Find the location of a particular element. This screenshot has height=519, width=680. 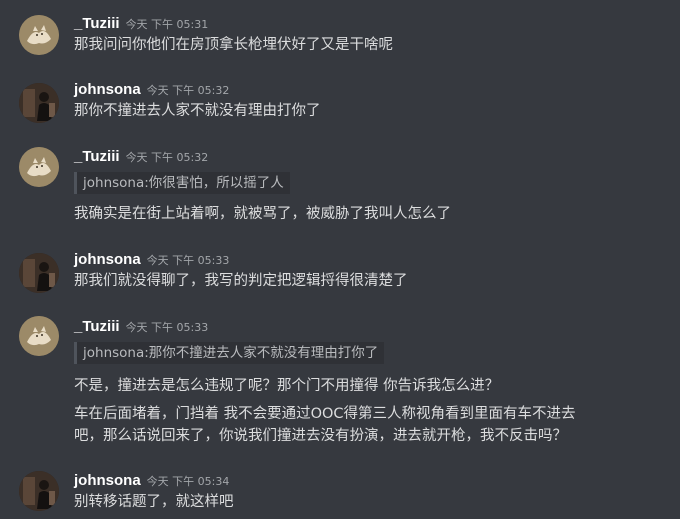

message-text: 那我问问你他们在房顶拿长枪埋伏好了又是干啥呢 is located at coordinates (233, 45).